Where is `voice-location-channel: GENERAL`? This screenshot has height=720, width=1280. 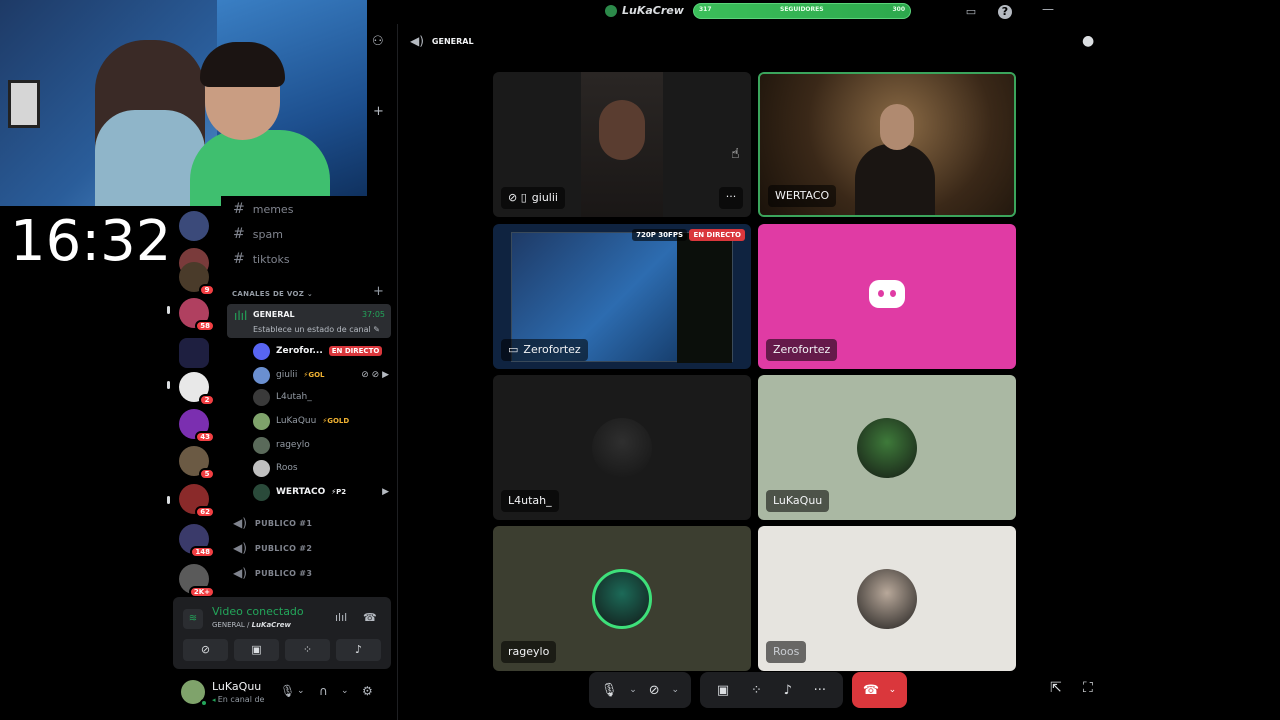 voice-location-channel: GENERAL is located at coordinates (228, 625).